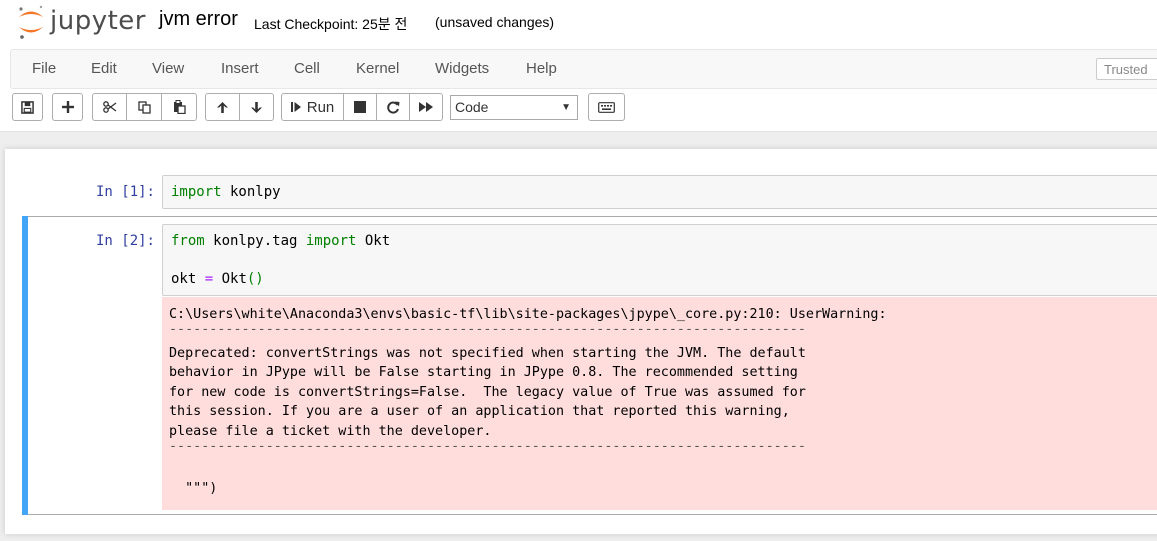 The width and height of the screenshot is (1157, 541). I want to click on toolbar: Run Code ▼, so click(578, 109).